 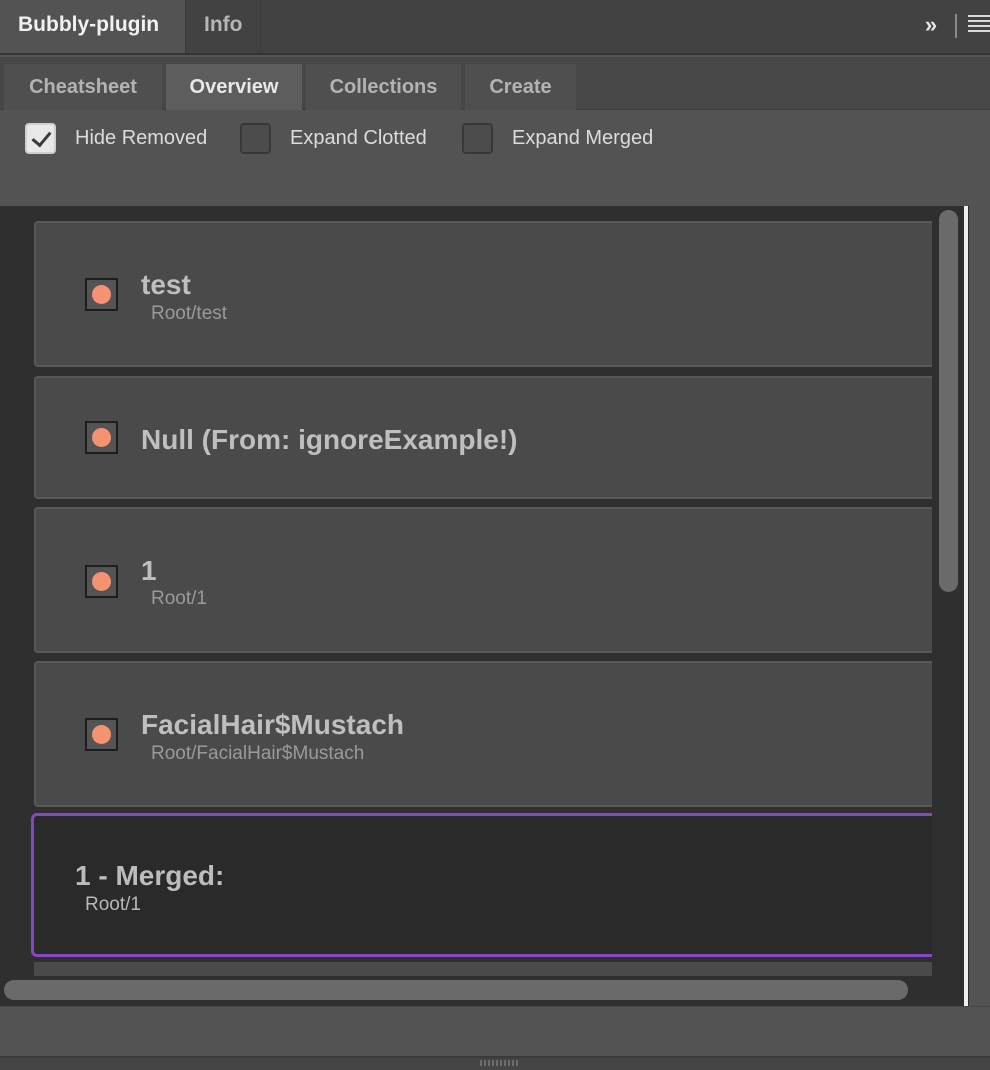 What do you see at coordinates (956, 26) in the screenshot?
I see `header-divider` at bounding box center [956, 26].